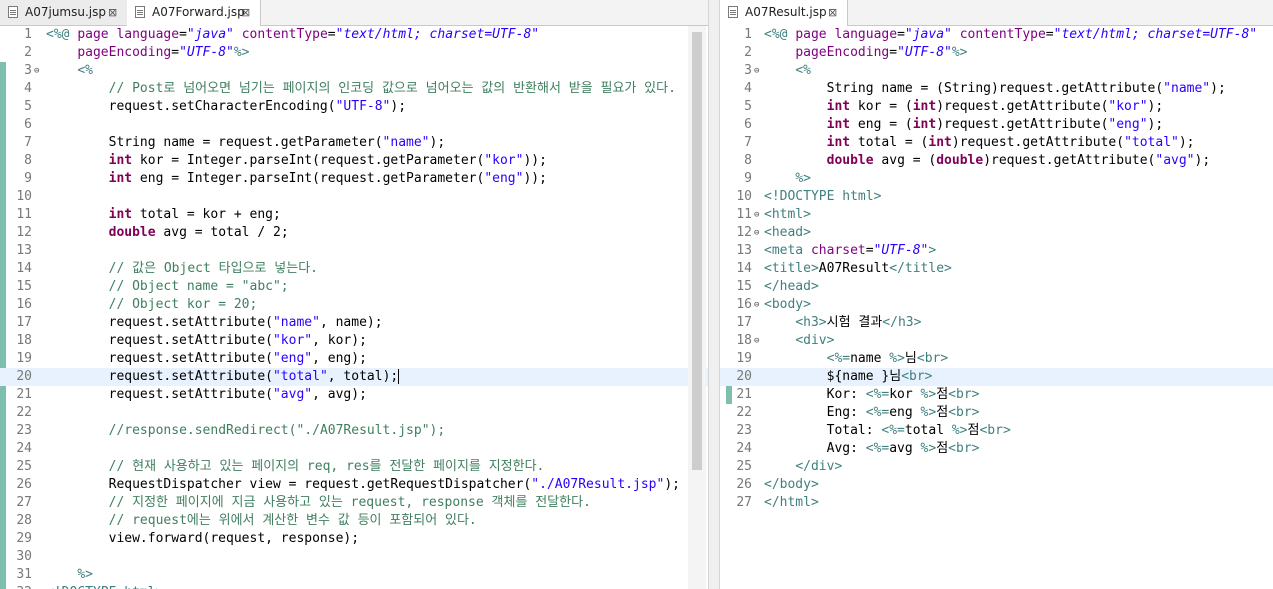  I want to click on code-line: 18 ⊖ <div>, so click(996, 341).